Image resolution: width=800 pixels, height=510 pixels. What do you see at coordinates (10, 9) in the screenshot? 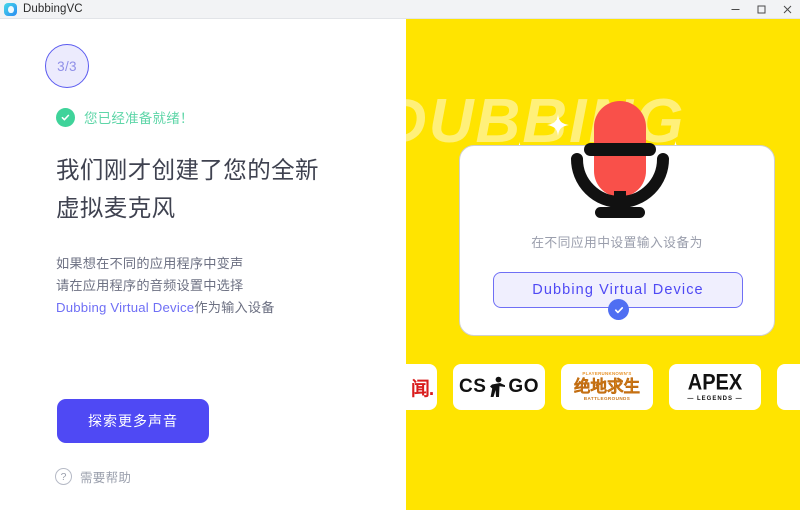
I see `dubbing-app-icon` at bounding box center [10, 9].